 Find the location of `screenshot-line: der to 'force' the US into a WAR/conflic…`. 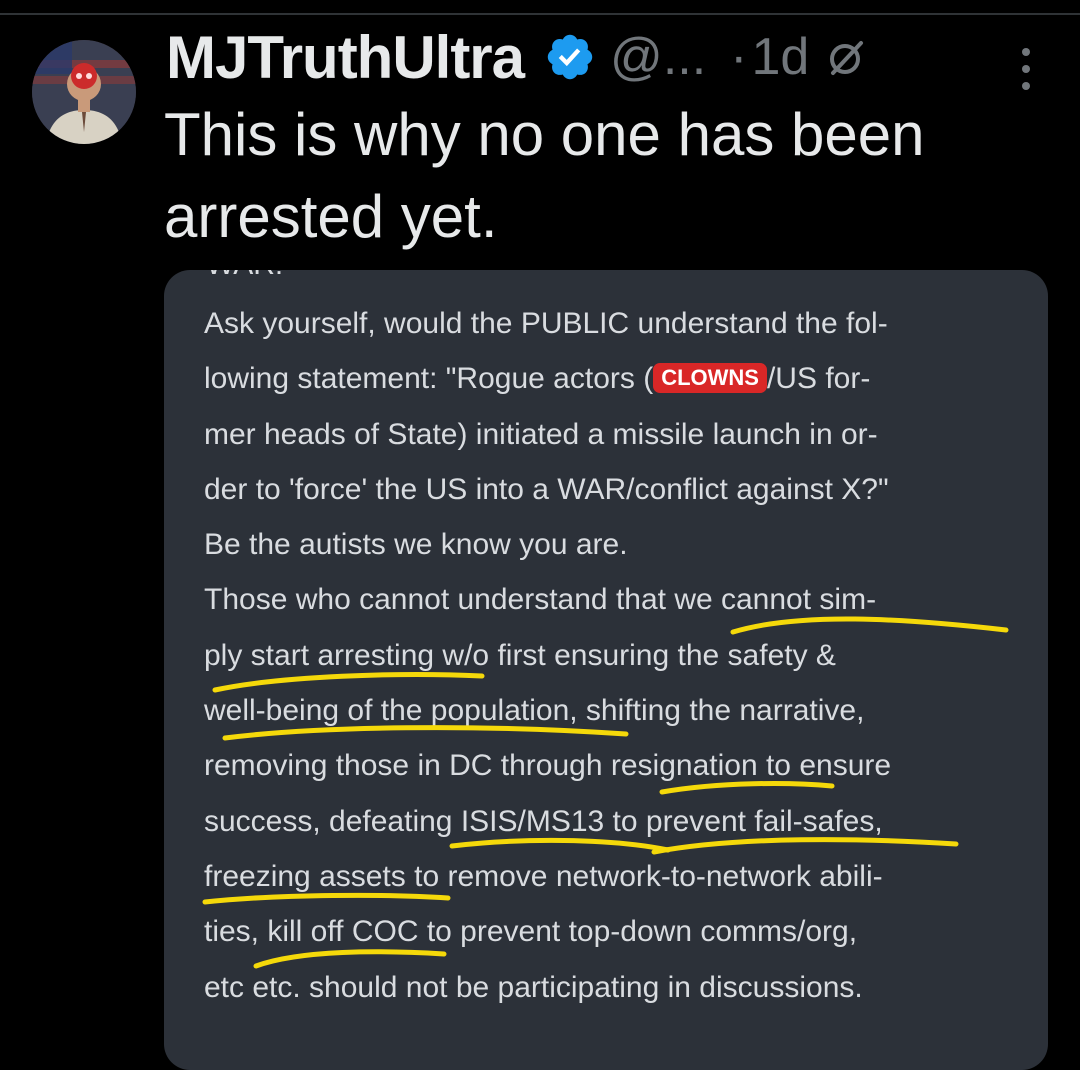

screenshot-line: der to 'force' the US into a WAR/conflic… is located at coordinates (546, 489).